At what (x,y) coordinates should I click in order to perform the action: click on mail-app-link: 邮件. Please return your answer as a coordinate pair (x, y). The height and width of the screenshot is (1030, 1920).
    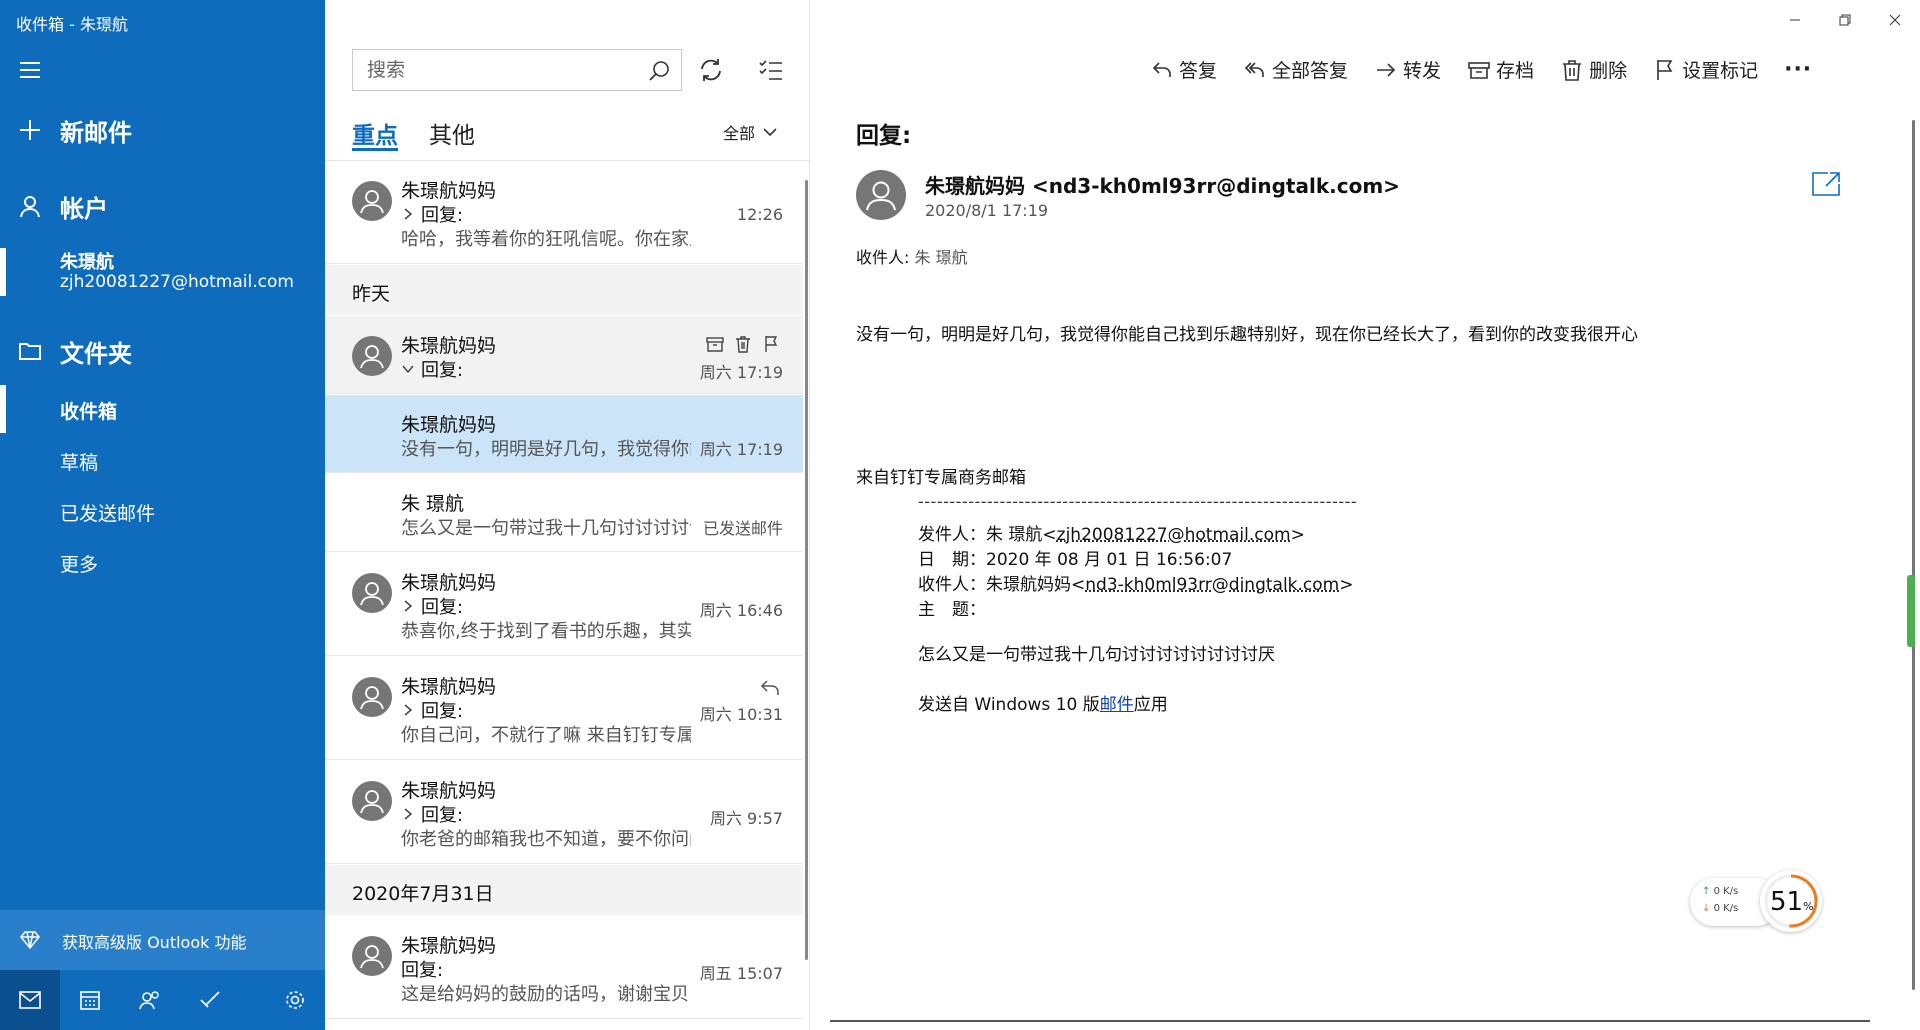
    Looking at the image, I should click on (1117, 705).